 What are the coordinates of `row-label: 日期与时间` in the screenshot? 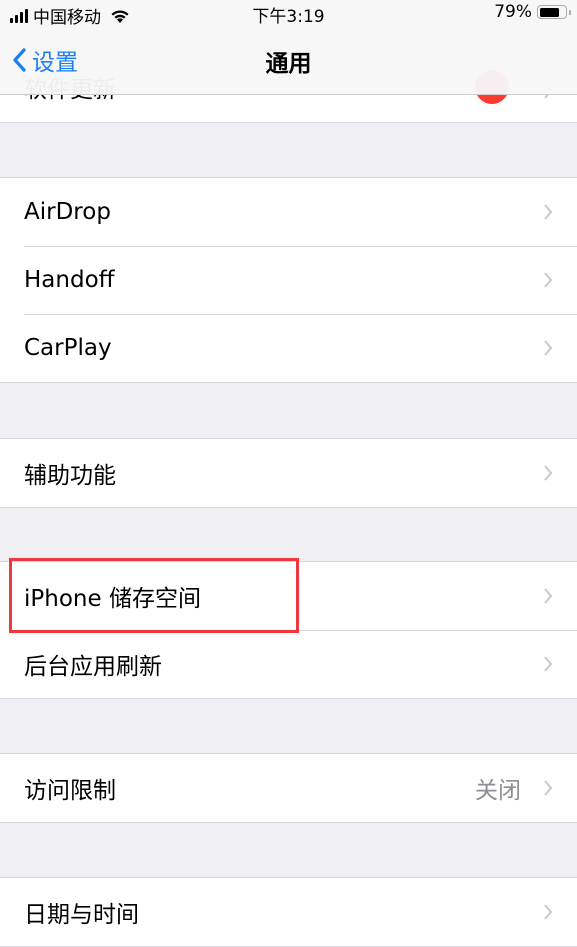 It's located at (81, 915).